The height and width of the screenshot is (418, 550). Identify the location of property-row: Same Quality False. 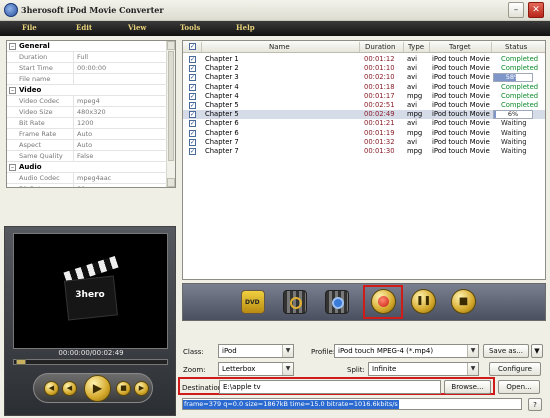
(87, 156).